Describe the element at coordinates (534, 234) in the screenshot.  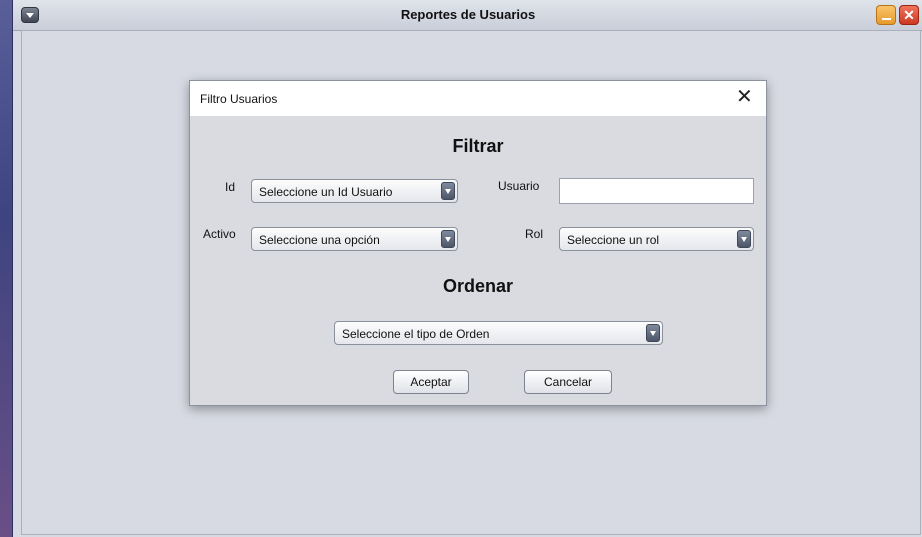
I see `rol-label: Rol` at that location.